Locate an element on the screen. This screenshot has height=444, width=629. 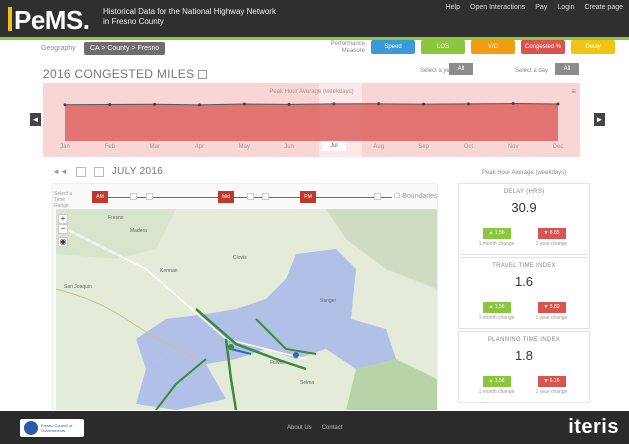
chart-prev-arrow: ◄ is located at coordinates (35, 119).